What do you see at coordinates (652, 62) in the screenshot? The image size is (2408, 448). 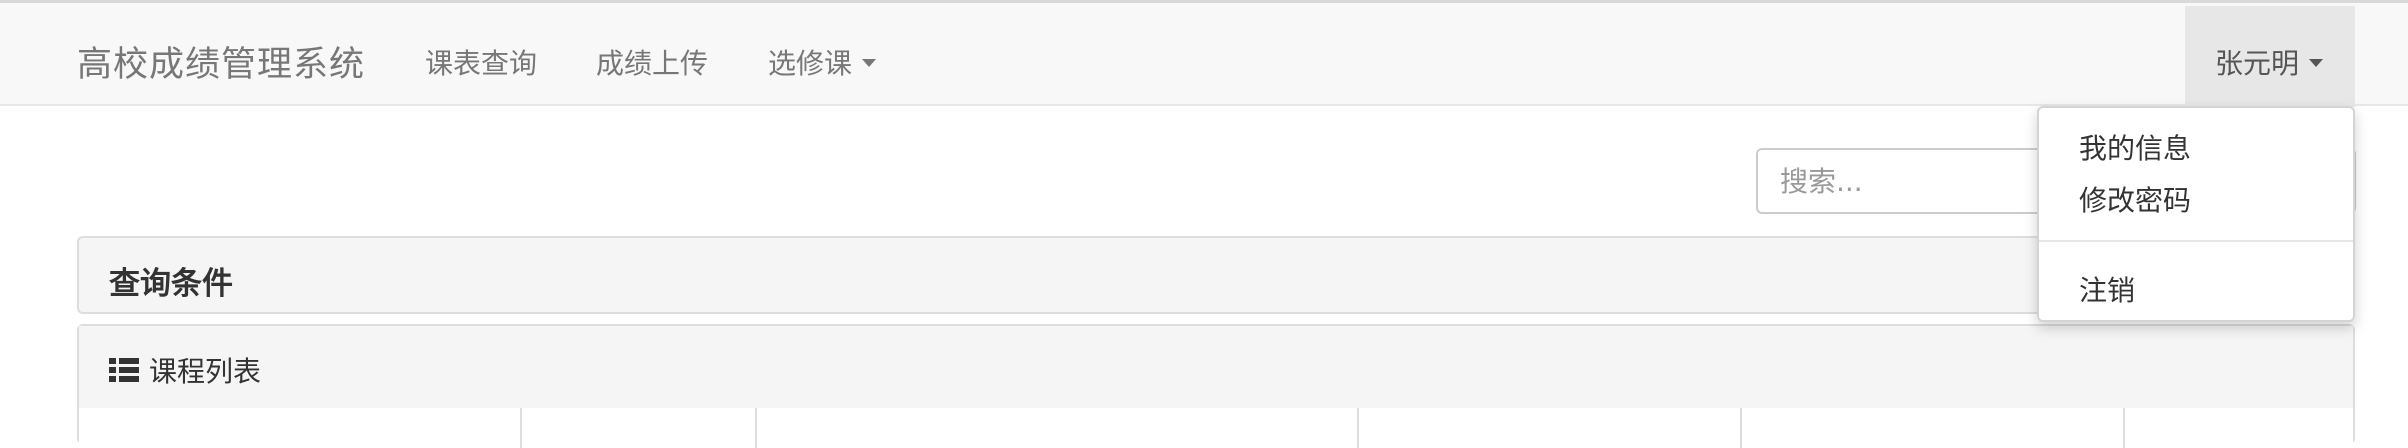 I see `nav-link-grade-upload: 成绩上传` at bounding box center [652, 62].